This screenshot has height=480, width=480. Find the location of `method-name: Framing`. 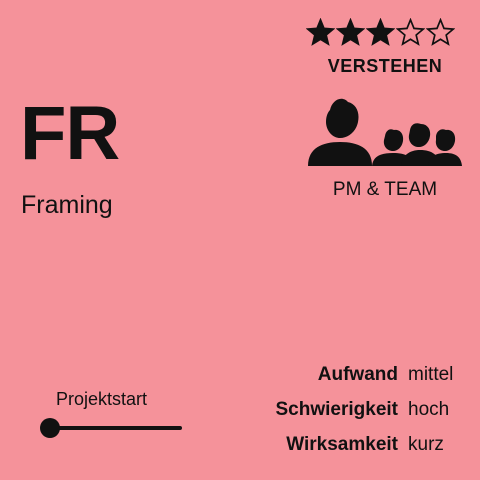

method-name: Framing is located at coordinates (67, 205).